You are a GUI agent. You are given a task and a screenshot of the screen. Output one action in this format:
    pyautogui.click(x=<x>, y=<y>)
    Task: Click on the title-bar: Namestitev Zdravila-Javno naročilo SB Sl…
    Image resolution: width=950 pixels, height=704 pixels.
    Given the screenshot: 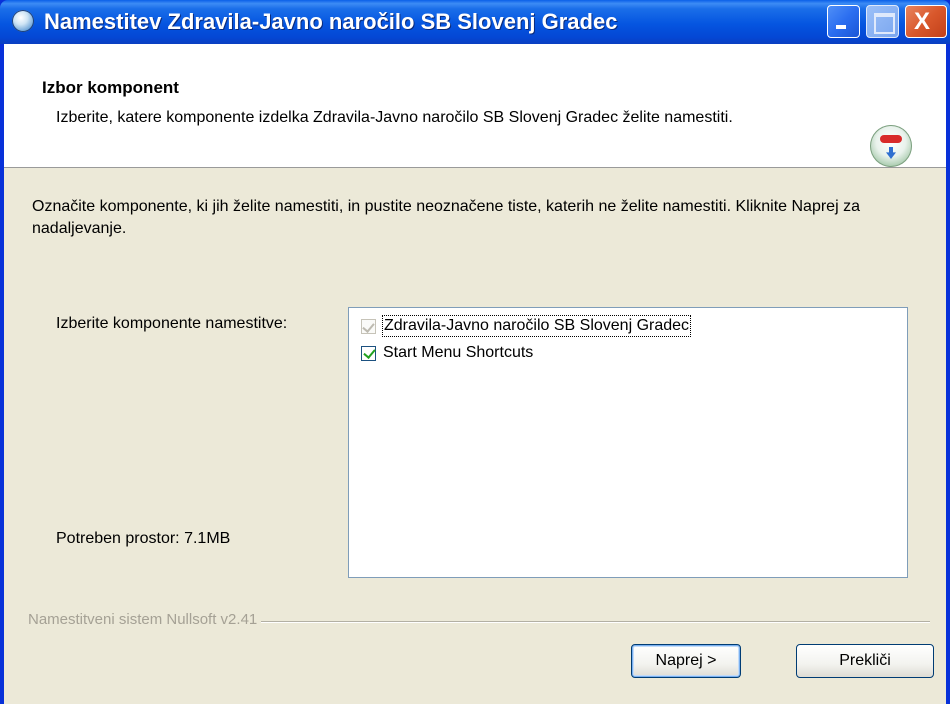 What is the action you would take?
    pyautogui.click(x=475, y=22)
    